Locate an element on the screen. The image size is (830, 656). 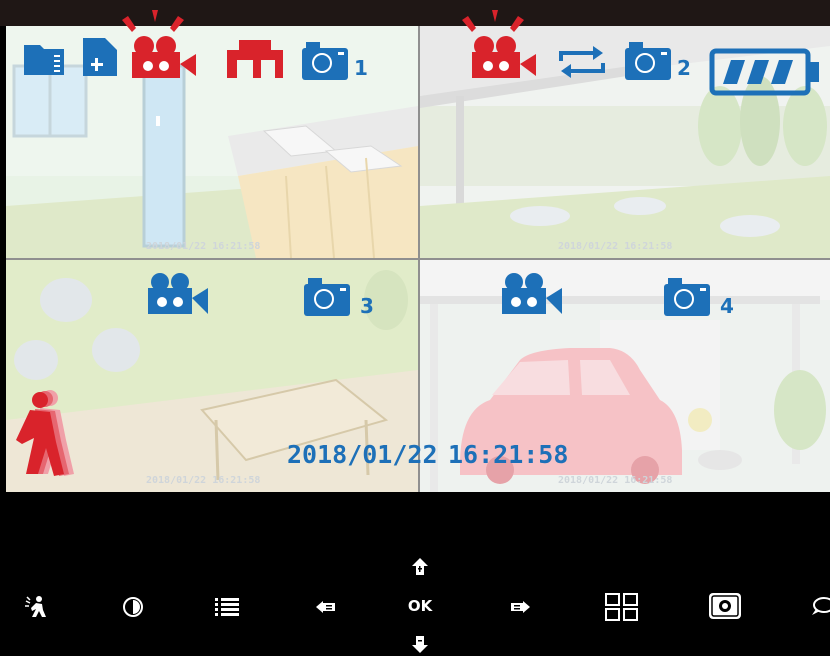
camera-4-timestamp: 2018/01/22 16:21:58 is located at coordinates (615, 480).